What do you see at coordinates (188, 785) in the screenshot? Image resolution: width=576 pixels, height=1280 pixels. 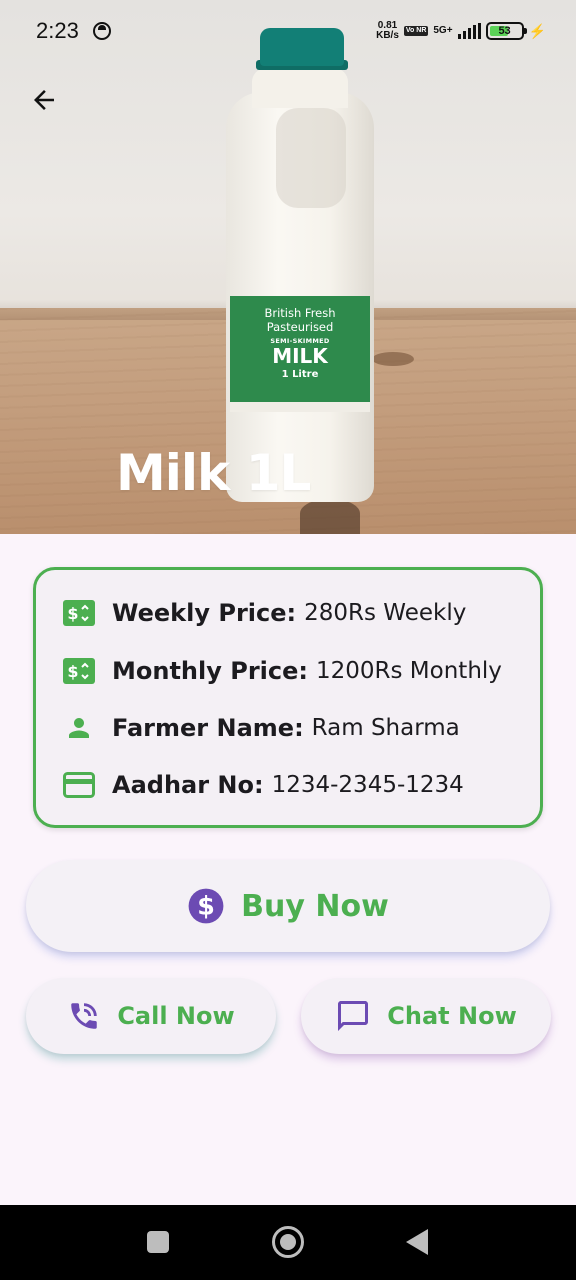 I see `aadhar-label: Aadhar No:` at bounding box center [188, 785].